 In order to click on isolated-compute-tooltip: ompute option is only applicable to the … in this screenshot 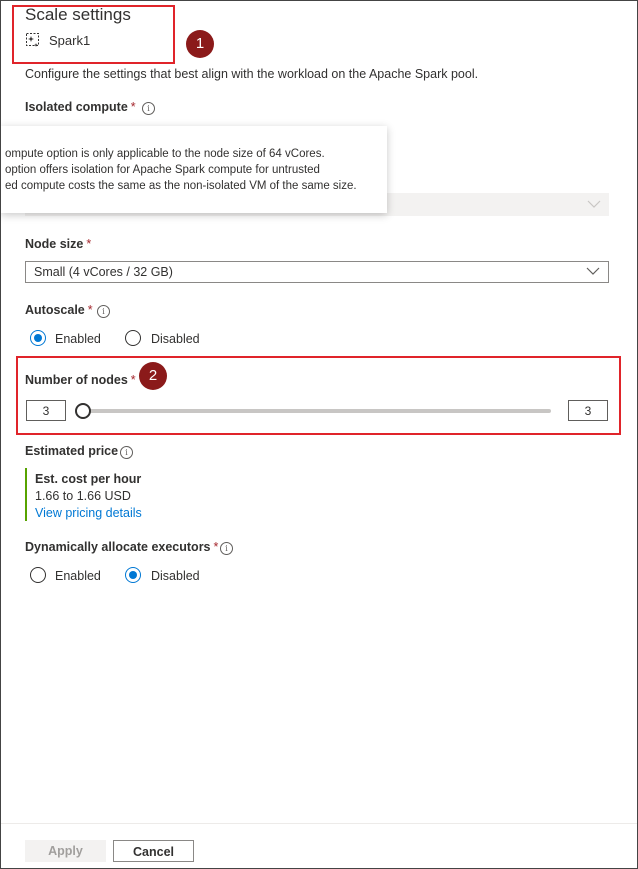, I will do `click(194, 169)`.